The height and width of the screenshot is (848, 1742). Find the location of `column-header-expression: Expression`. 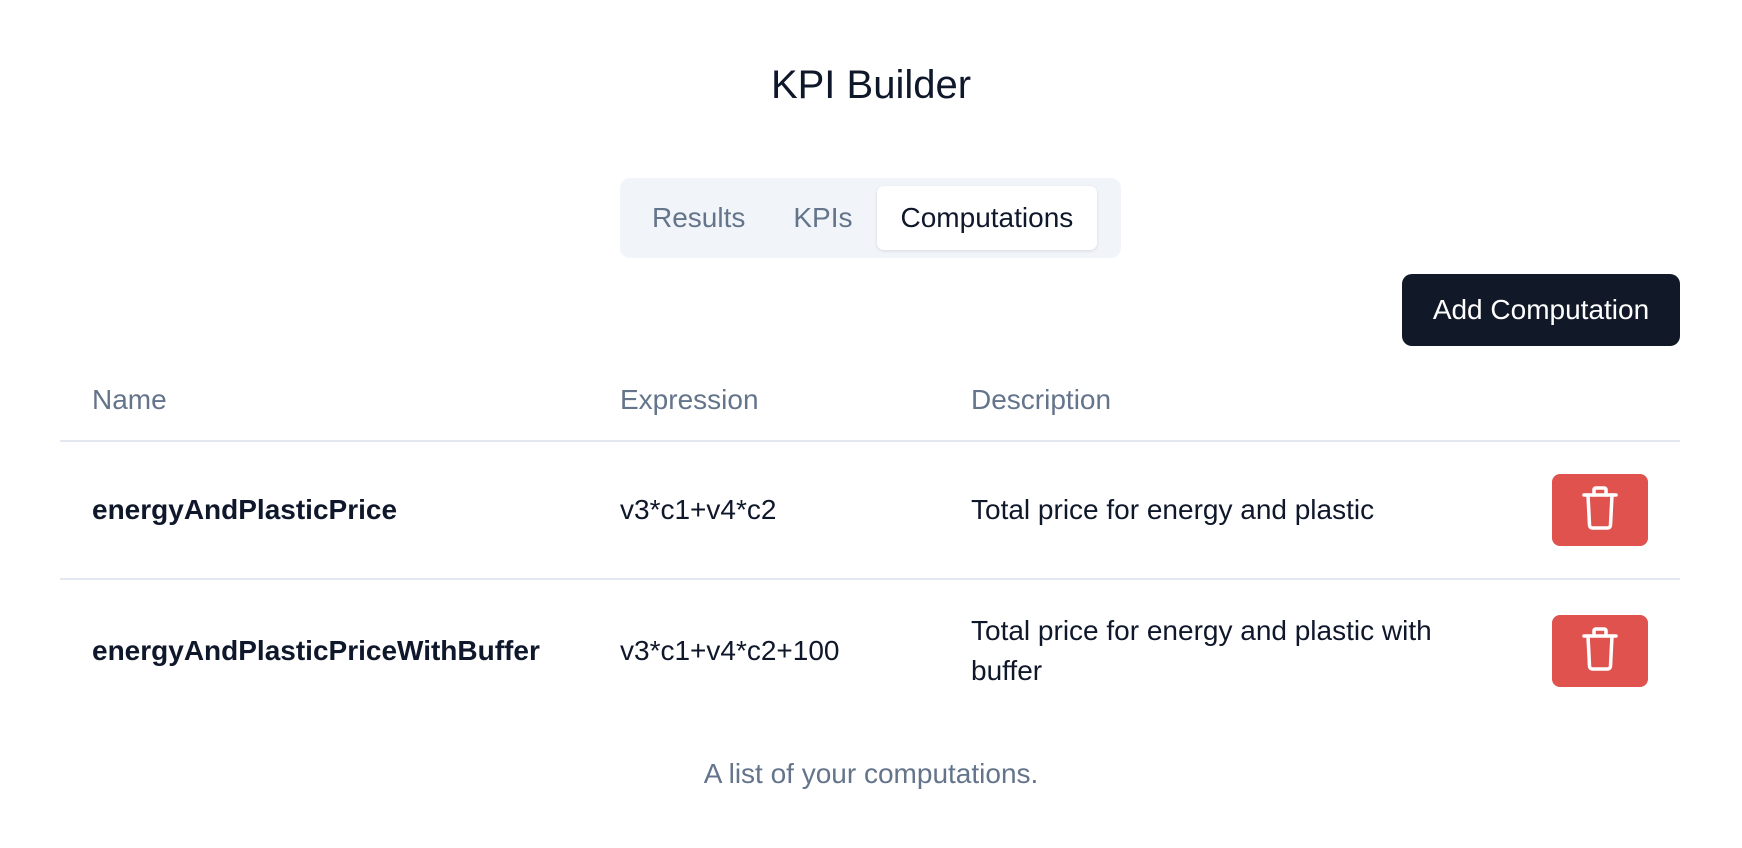

column-header-expression: Expression is located at coordinates (689, 399).